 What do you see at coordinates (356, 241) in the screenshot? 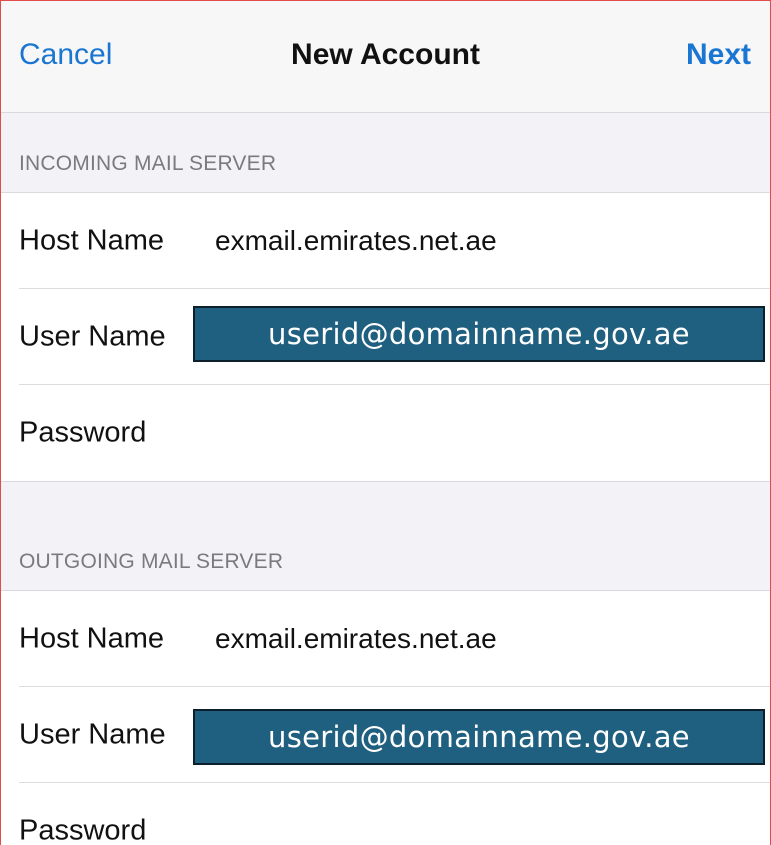
I see `incoming-host-field: exmail.emirates.net.ae` at bounding box center [356, 241].